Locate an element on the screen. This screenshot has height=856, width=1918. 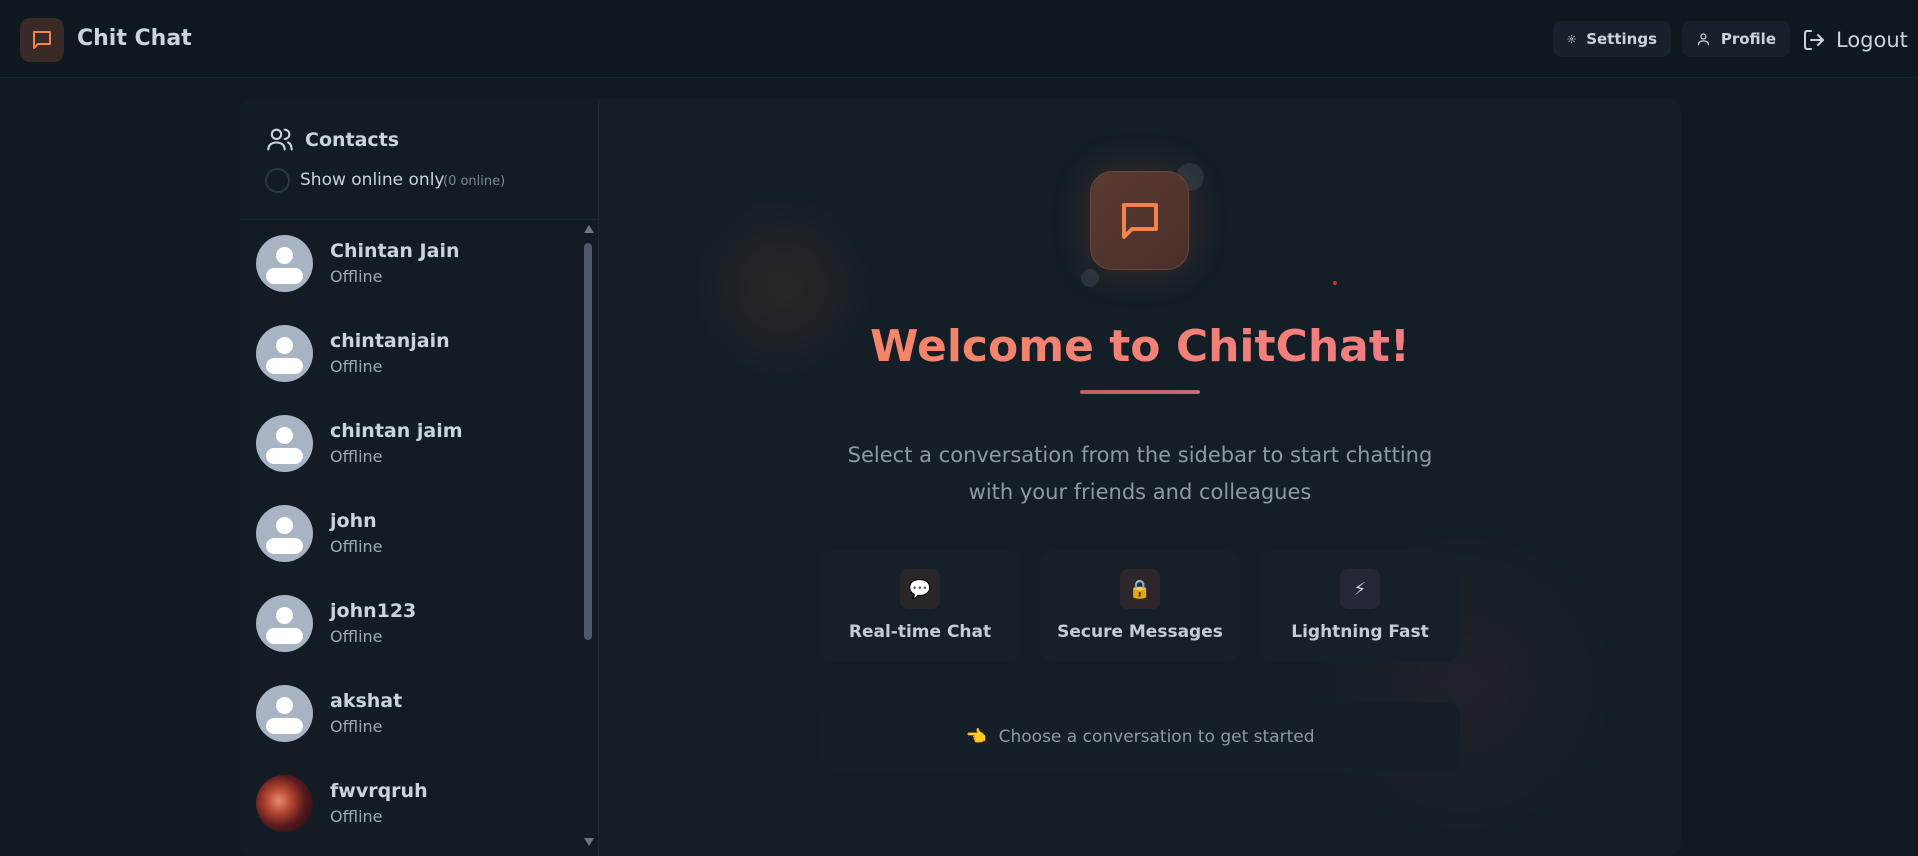
profile-label: Profile is located at coordinates (1748, 39).